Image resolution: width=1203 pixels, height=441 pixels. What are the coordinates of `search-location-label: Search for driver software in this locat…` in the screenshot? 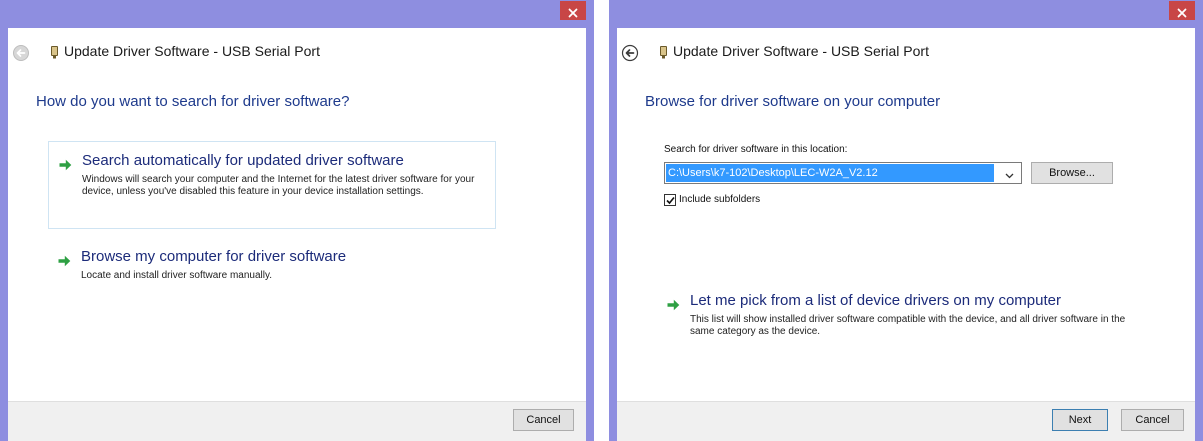 It's located at (756, 149).